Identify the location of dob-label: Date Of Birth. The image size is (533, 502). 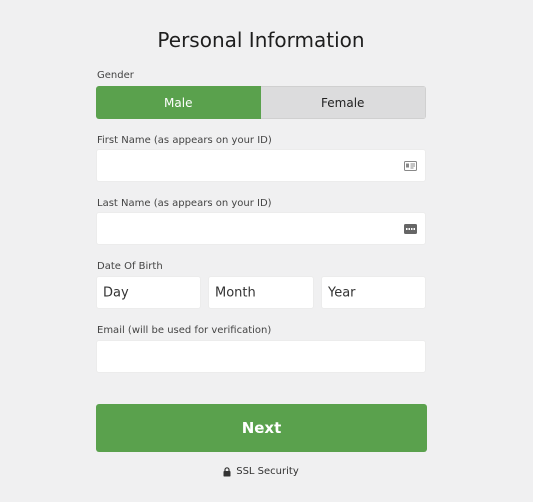
(130, 266).